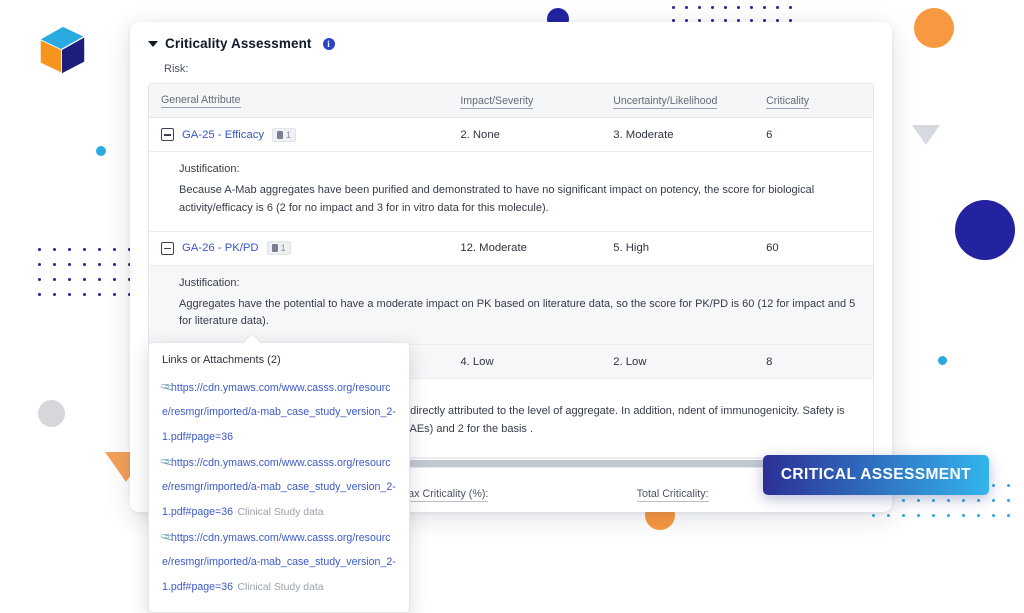  Describe the element at coordinates (101, 151) in the screenshot. I see `decor-circle-cyan-left` at that location.